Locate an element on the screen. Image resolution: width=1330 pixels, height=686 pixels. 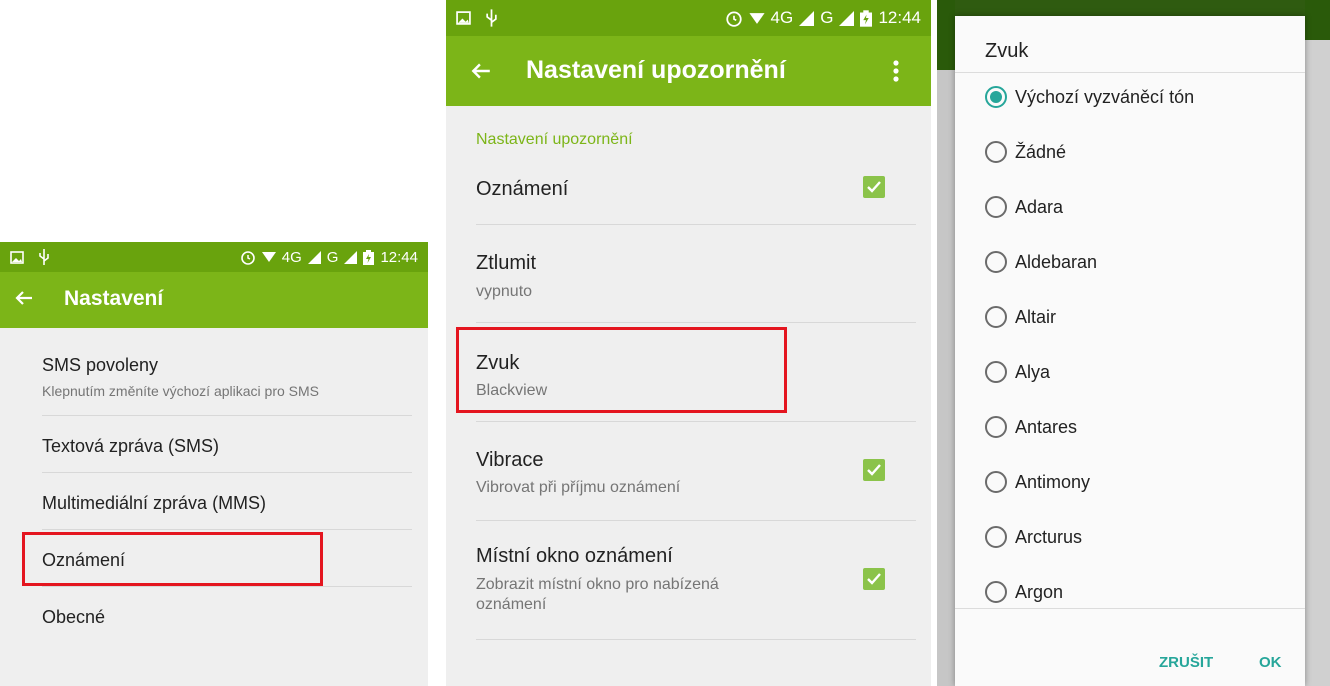
wifi-icon is located at coordinates (268, 257).